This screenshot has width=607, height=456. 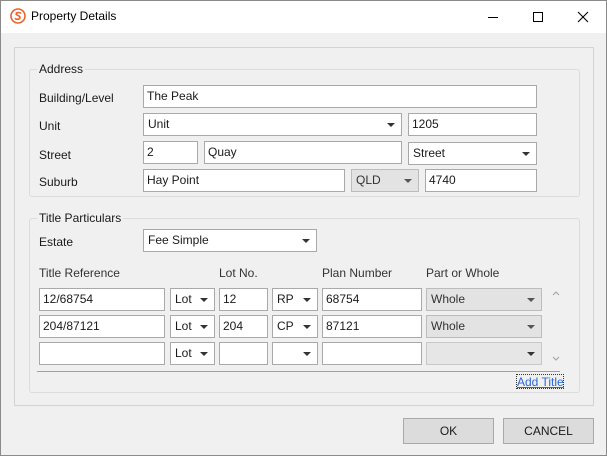 I want to click on scroll-up-icon, so click(x=556, y=293).